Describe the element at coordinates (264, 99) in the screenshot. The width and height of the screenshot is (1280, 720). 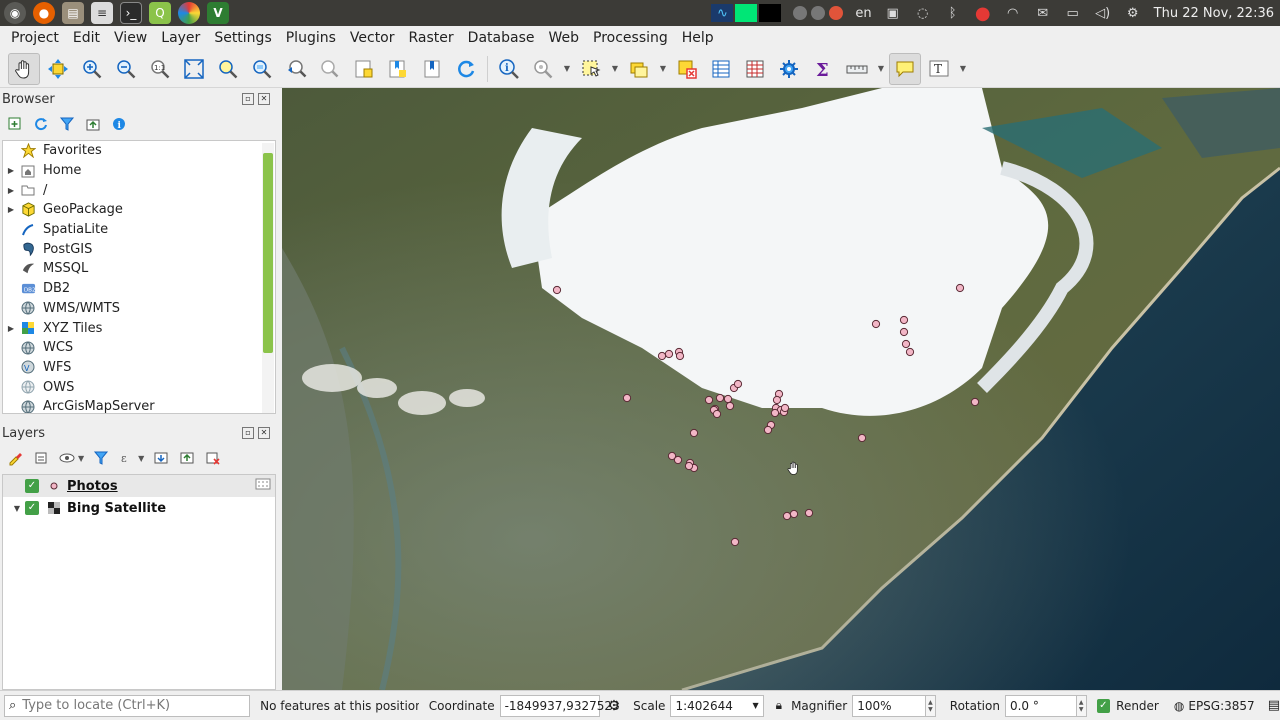
I see `close-panel-icon: ✕` at that location.